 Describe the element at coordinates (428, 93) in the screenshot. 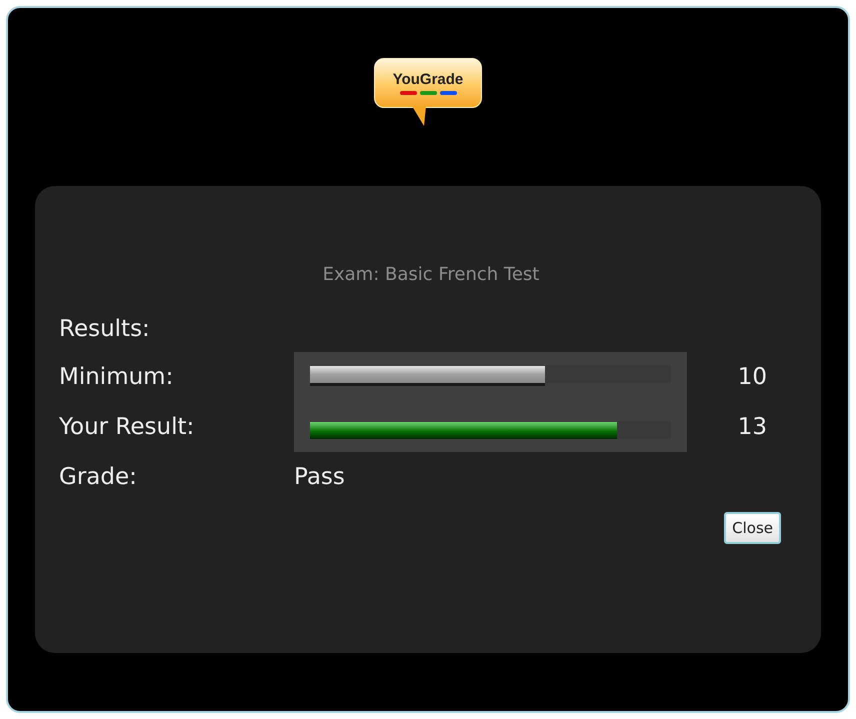

I see `logo: YouGrade` at that location.